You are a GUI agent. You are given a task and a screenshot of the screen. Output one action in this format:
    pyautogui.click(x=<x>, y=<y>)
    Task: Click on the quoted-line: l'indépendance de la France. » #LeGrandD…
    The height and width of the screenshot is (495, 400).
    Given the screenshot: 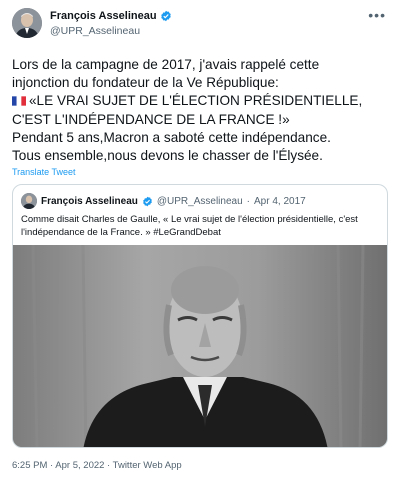 What is the action you would take?
    pyautogui.click(x=121, y=232)
    